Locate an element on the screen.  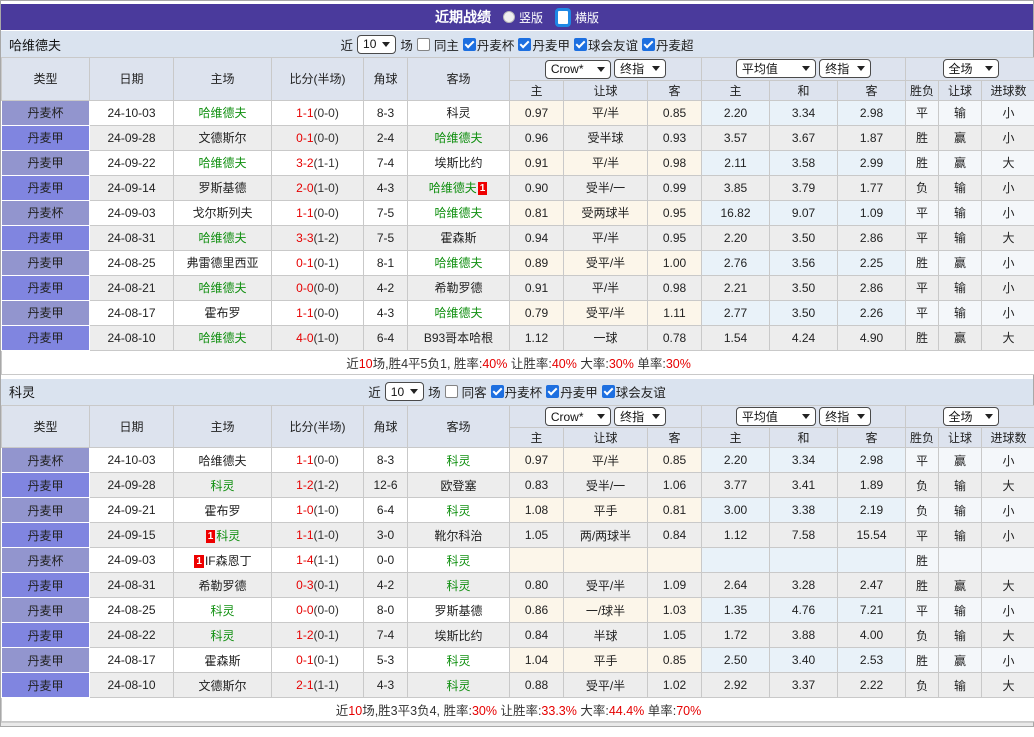
result-cell: 胜 is located at coordinates (922, 337).